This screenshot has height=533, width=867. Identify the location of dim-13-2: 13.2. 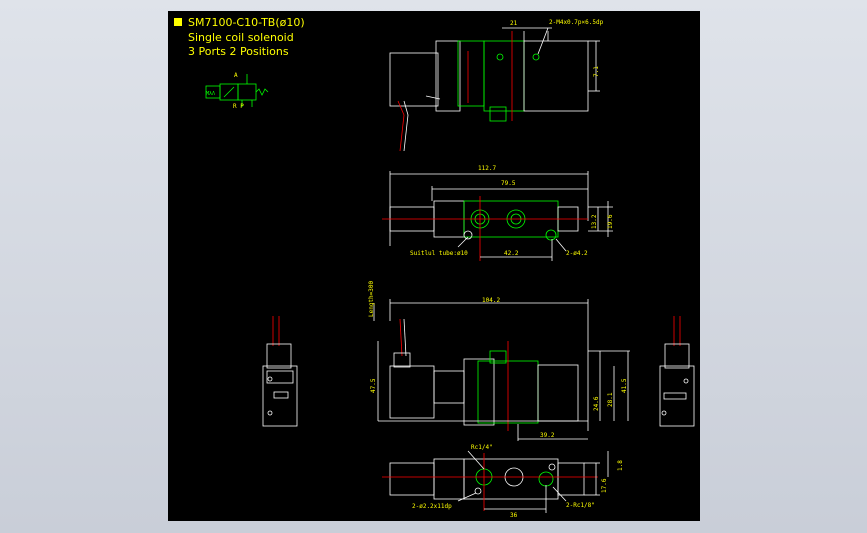
(594, 221).